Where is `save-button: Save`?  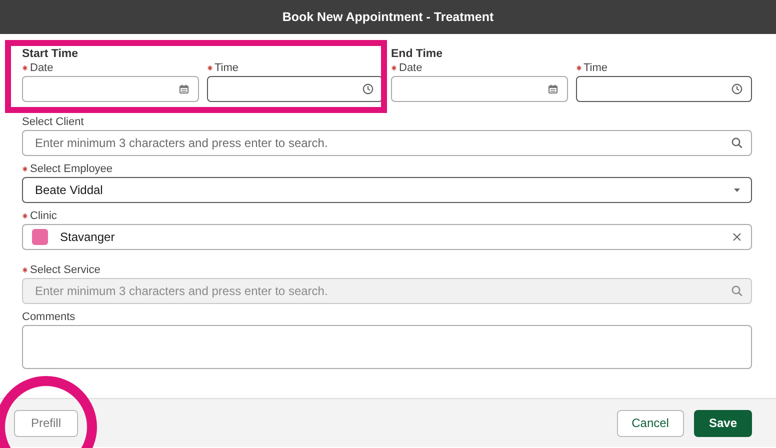
save-button: Save is located at coordinates (723, 423).